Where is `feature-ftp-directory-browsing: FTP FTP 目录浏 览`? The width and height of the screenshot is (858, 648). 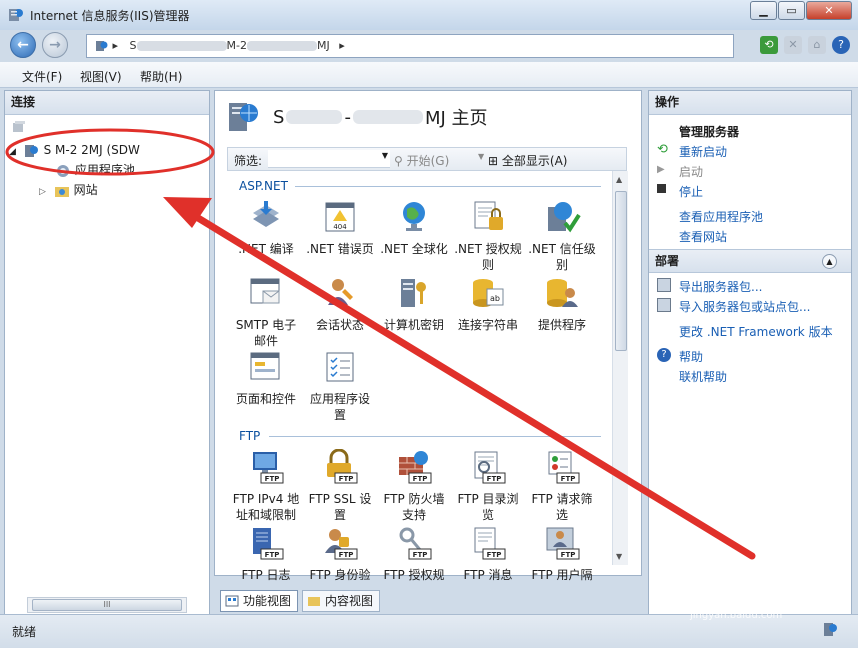 feature-ftp-directory-browsing: FTP FTP 目录浏 览 is located at coordinates (488, 486).